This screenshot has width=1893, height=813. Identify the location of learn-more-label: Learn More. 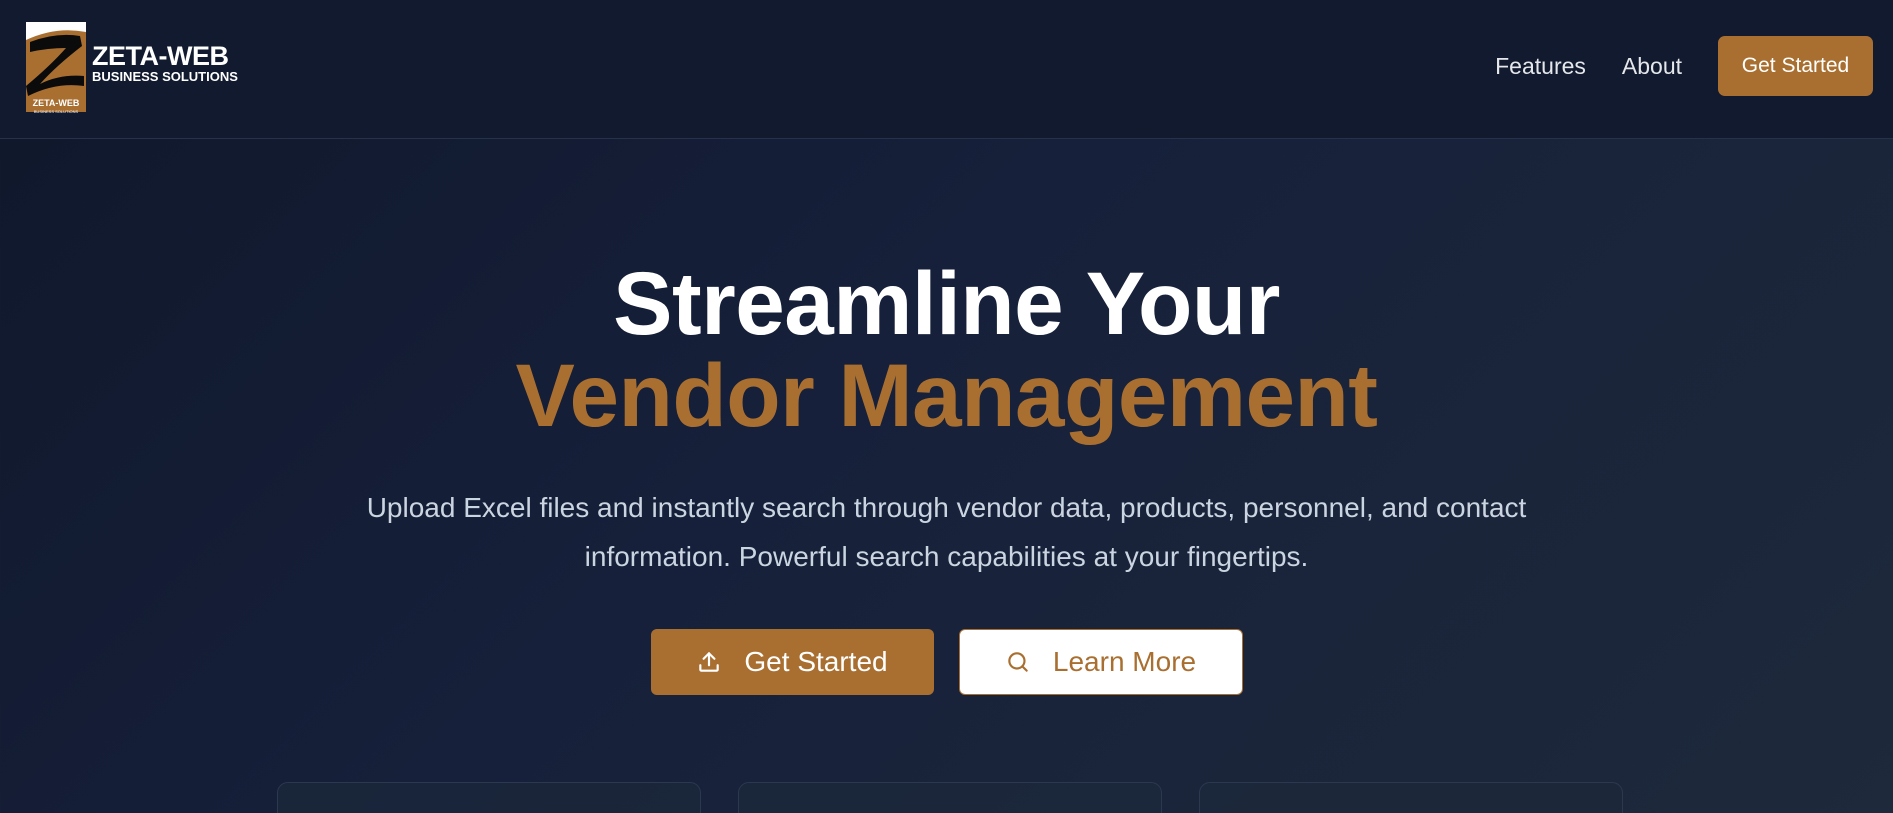
(1124, 661).